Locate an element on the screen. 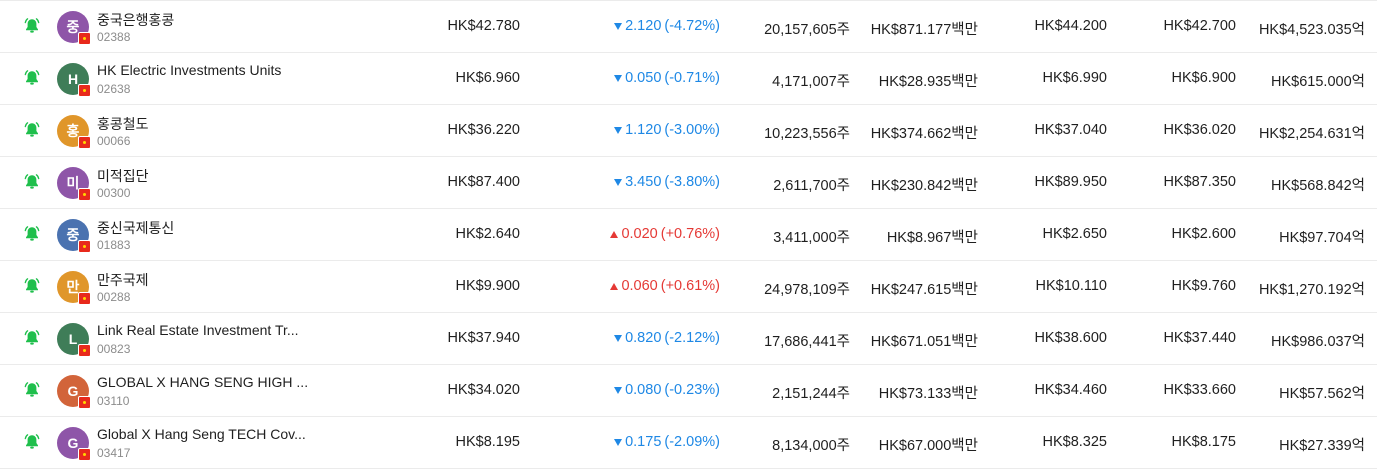 The image size is (1377, 469). price-change: 0.060 (+0.61%) is located at coordinates (665, 286).